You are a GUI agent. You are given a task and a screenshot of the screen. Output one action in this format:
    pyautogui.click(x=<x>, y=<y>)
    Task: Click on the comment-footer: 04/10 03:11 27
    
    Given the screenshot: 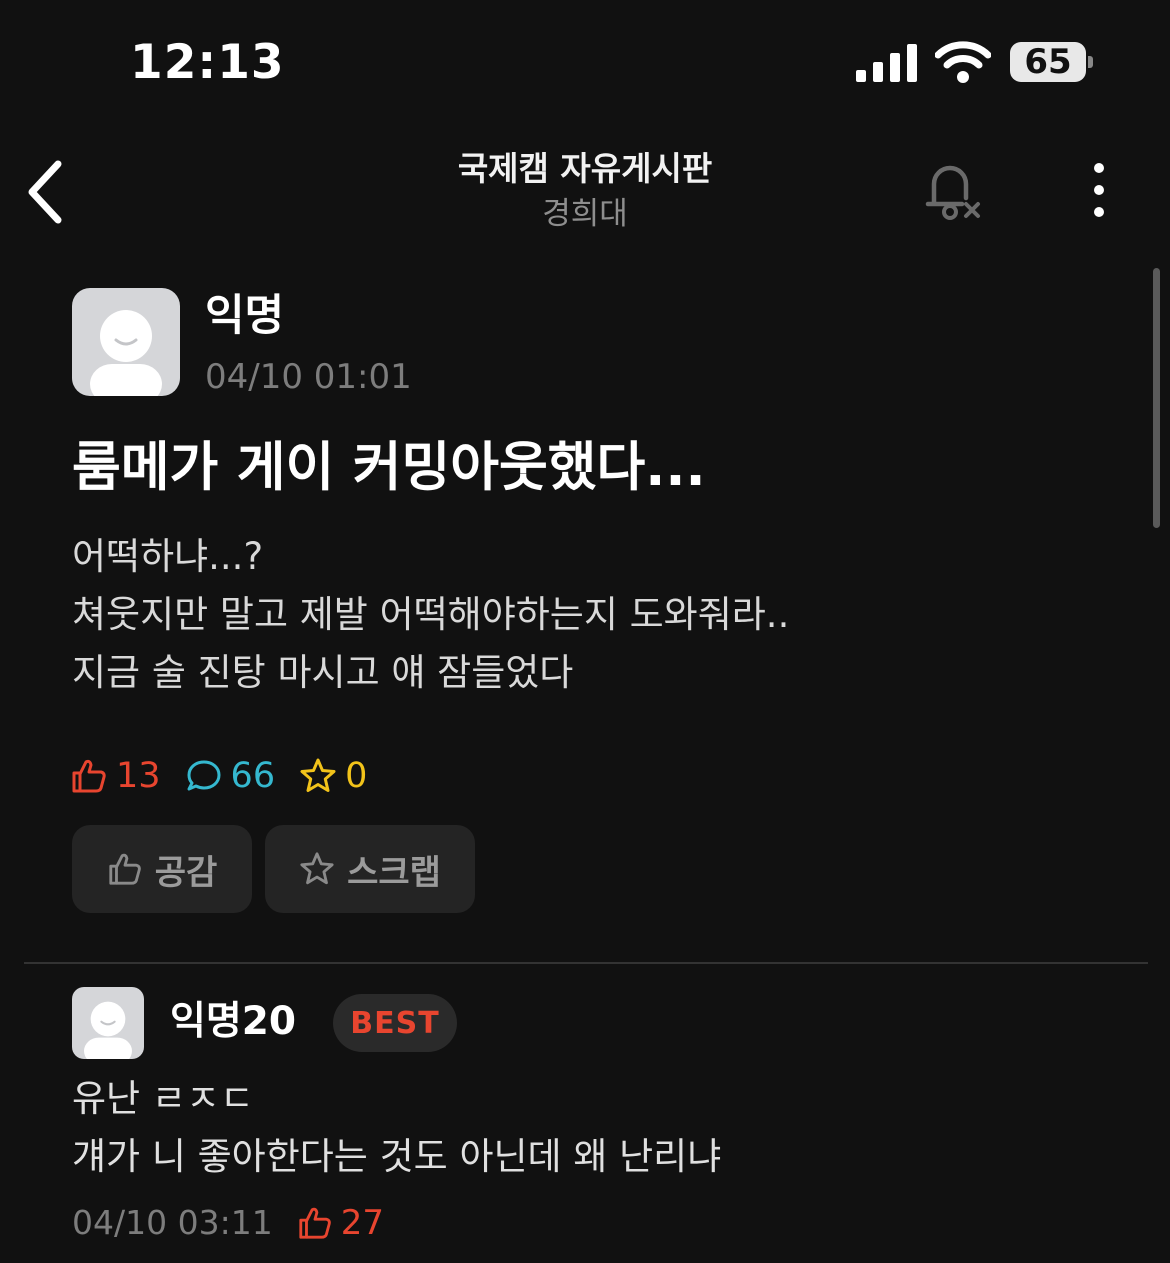 What is the action you would take?
    pyautogui.click(x=228, y=1223)
    